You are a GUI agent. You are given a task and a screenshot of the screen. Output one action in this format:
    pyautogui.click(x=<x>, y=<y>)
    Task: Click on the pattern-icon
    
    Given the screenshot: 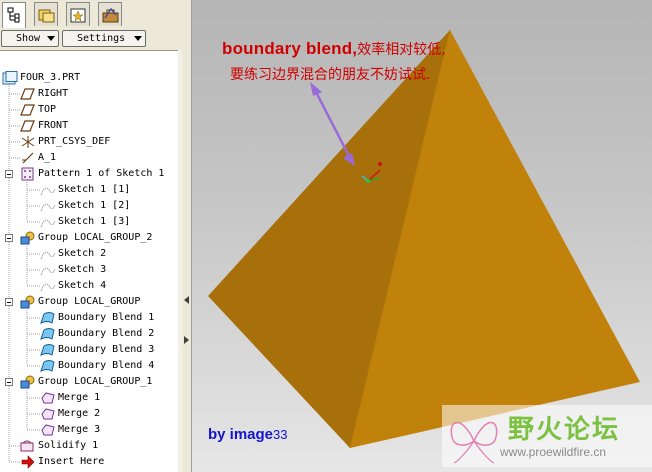 What is the action you would take?
    pyautogui.click(x=27, y=174)
    